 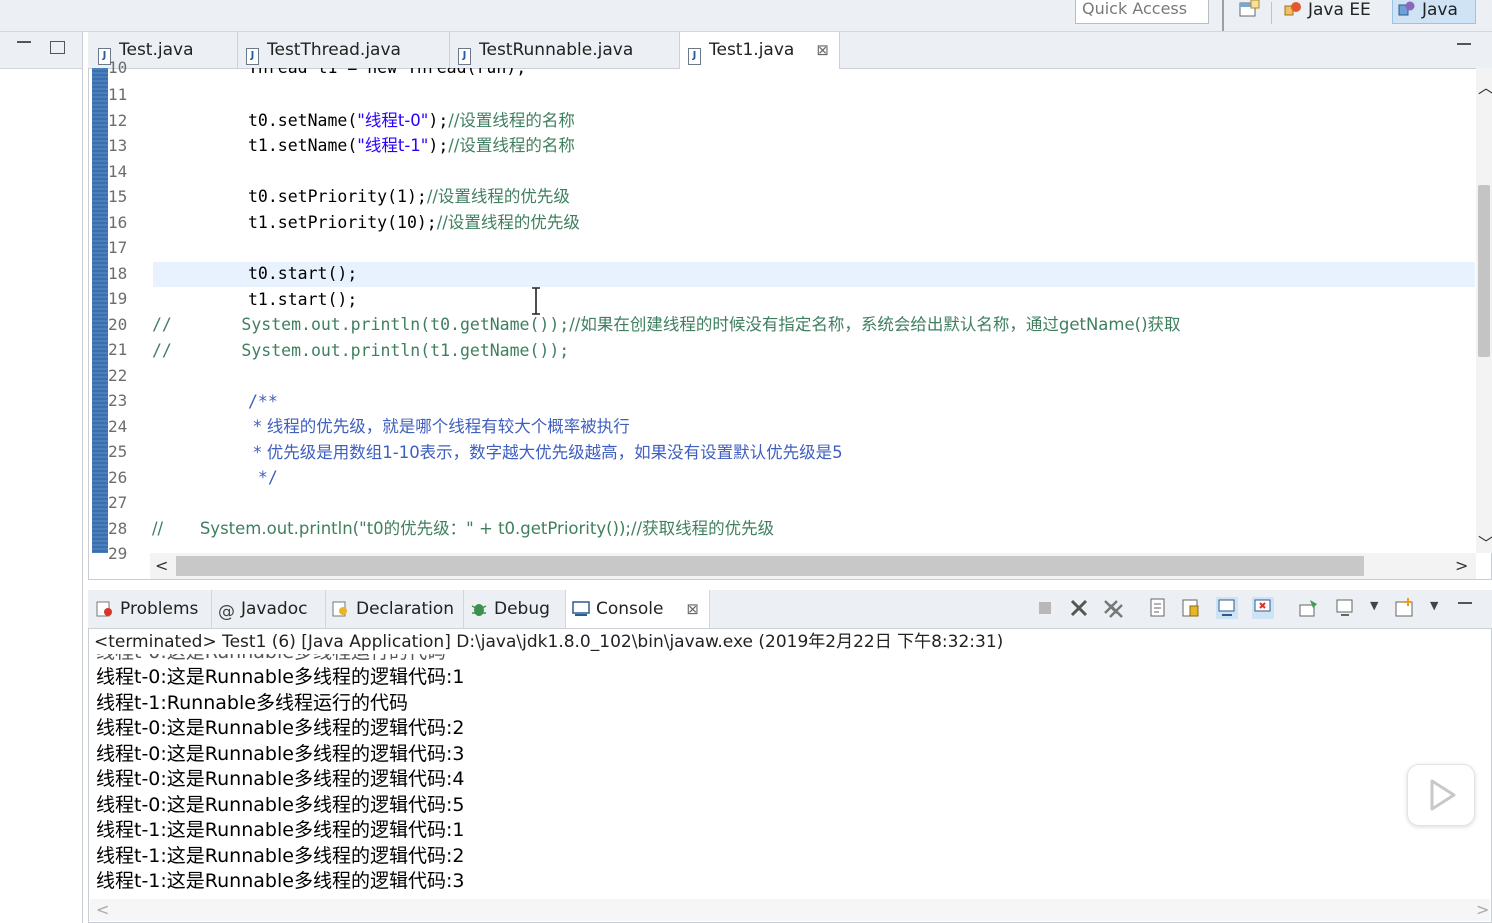 I want to click on java-perspective-icon, so click(x=1407, y=9).